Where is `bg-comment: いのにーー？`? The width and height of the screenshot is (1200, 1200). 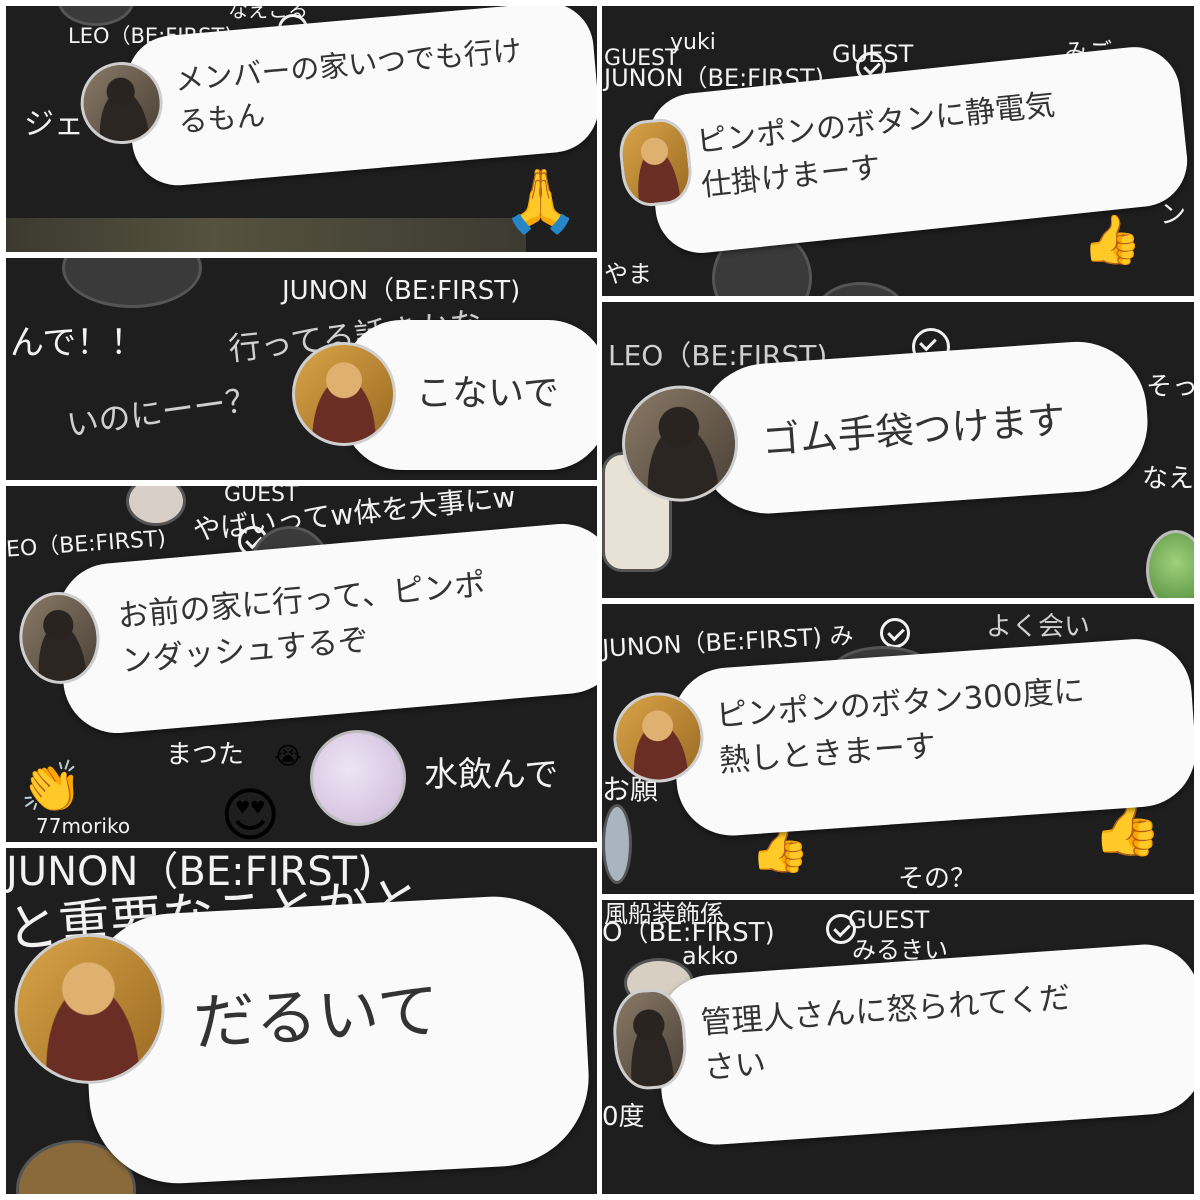
bg-comment: いのにーー？ is located at coordinates (162, 412).